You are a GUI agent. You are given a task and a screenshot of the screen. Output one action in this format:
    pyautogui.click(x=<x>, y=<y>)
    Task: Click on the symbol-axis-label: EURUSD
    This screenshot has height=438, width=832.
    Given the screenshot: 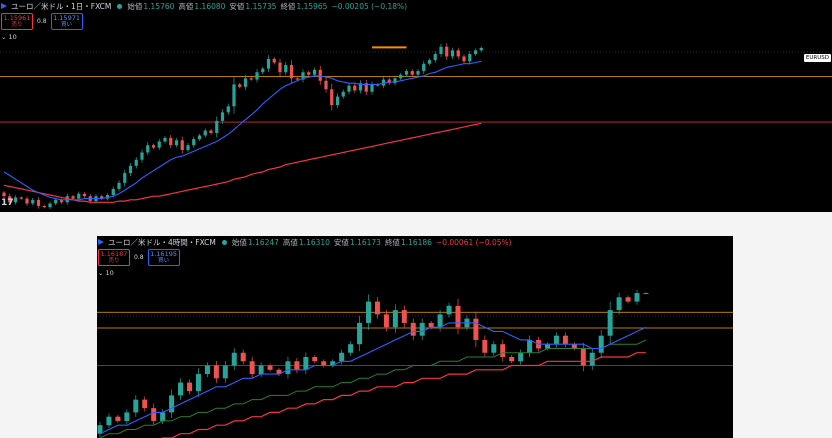 What is the action you would take?
    pyautogui.click(x=817, y=58)
    